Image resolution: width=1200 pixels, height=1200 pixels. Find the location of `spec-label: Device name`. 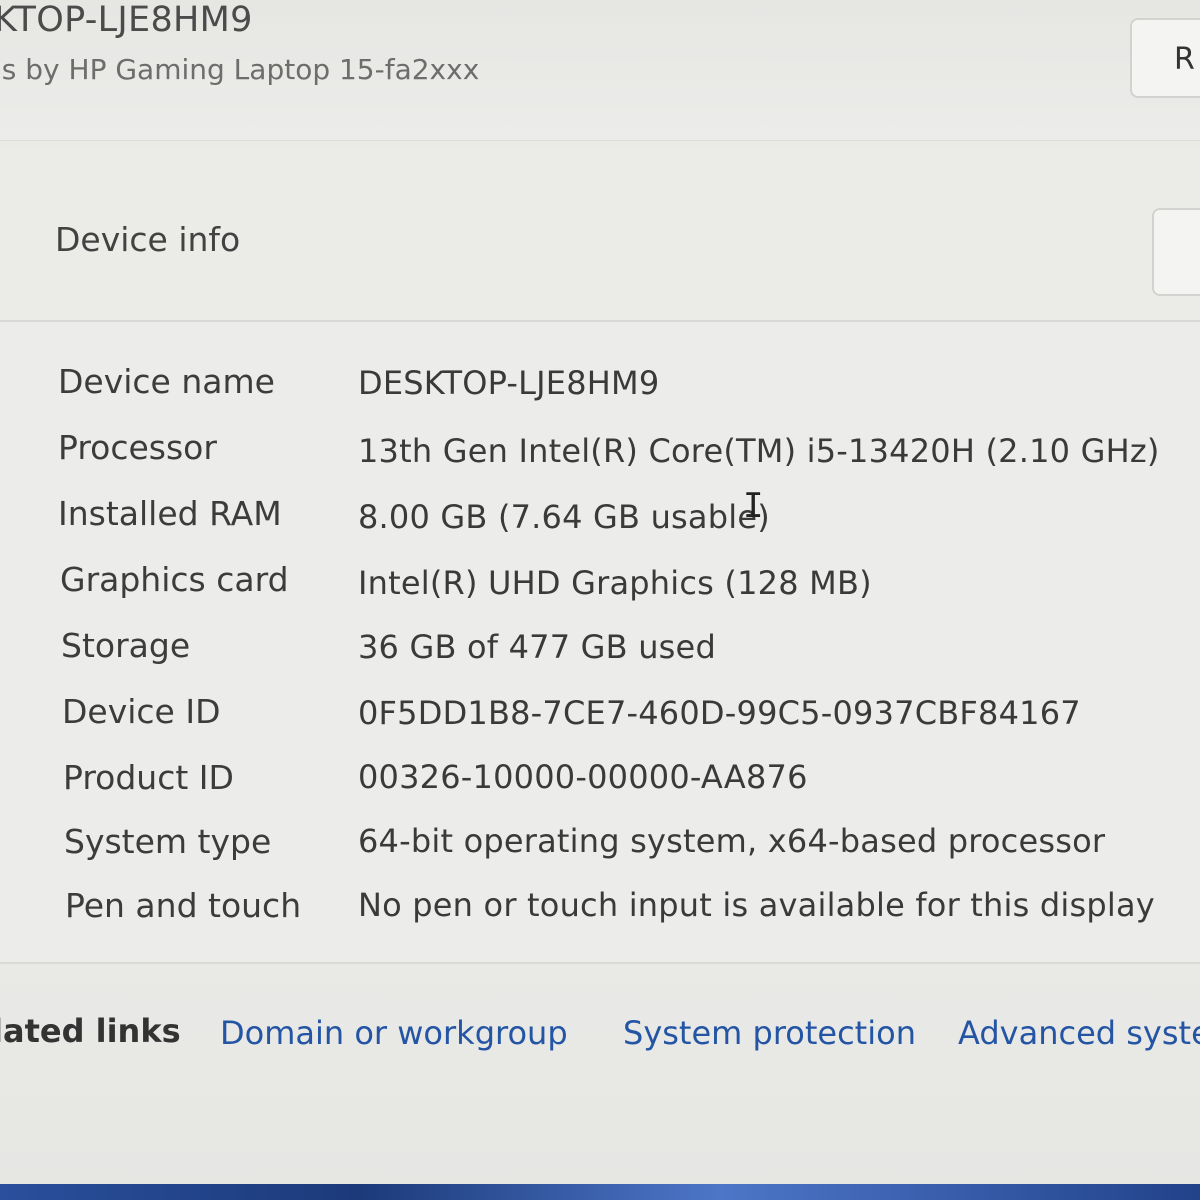

spec-label: Device name is located at coordinates (166, 381).